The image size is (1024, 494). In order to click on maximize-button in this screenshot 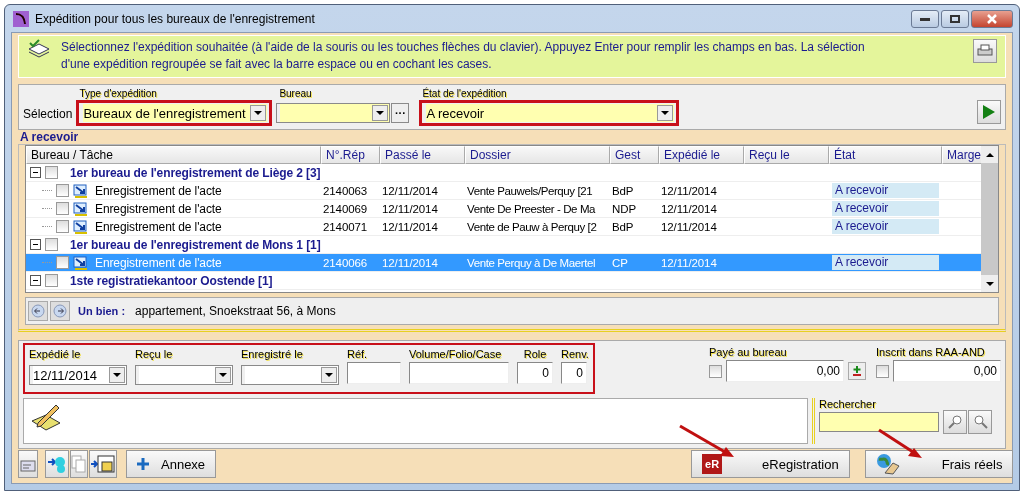, I will do `click(955, 19)`.